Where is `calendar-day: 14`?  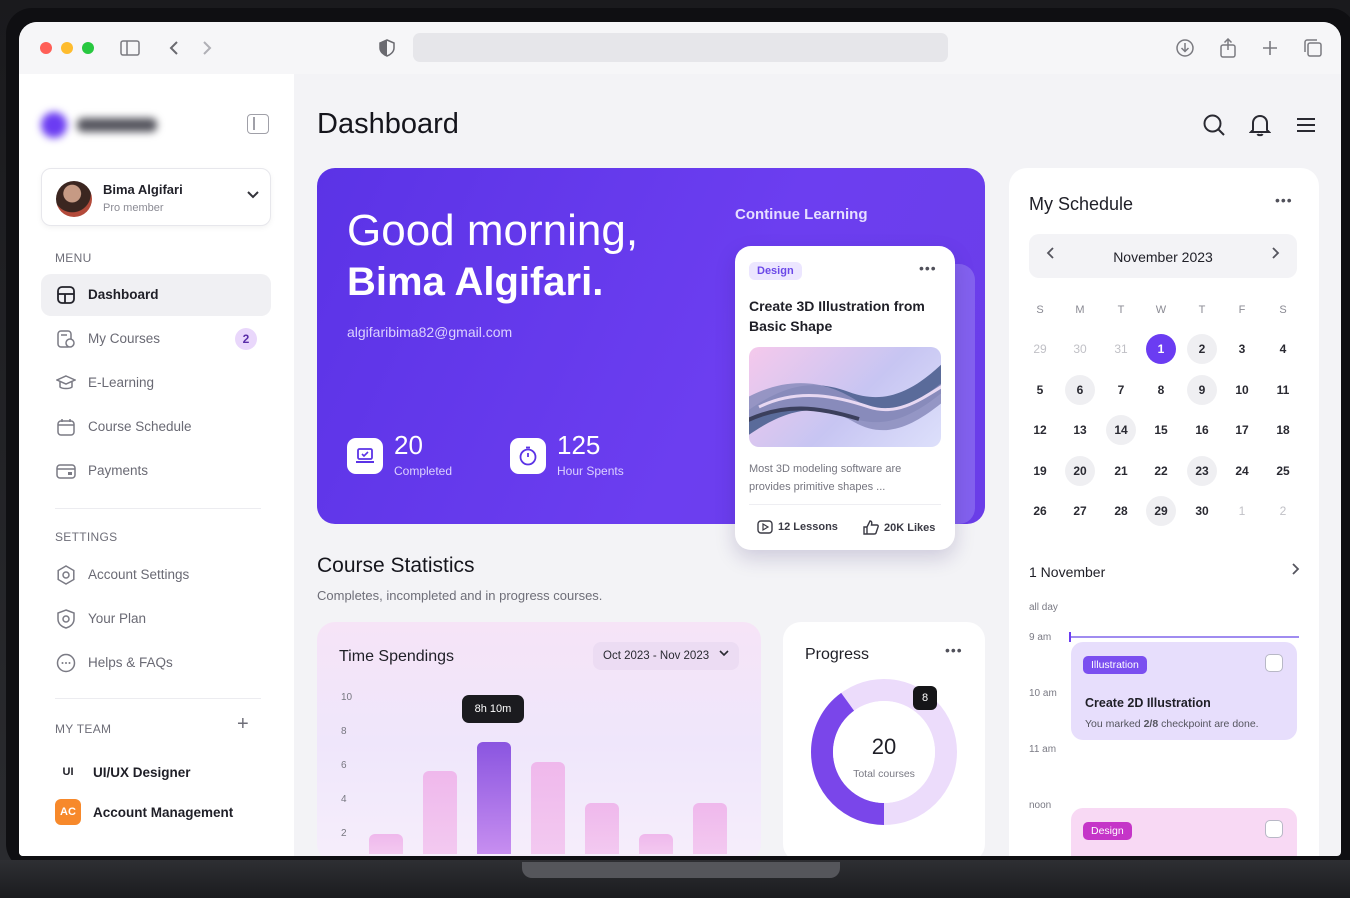 calendar-day: 14 is located at coordinates (1121, 430).